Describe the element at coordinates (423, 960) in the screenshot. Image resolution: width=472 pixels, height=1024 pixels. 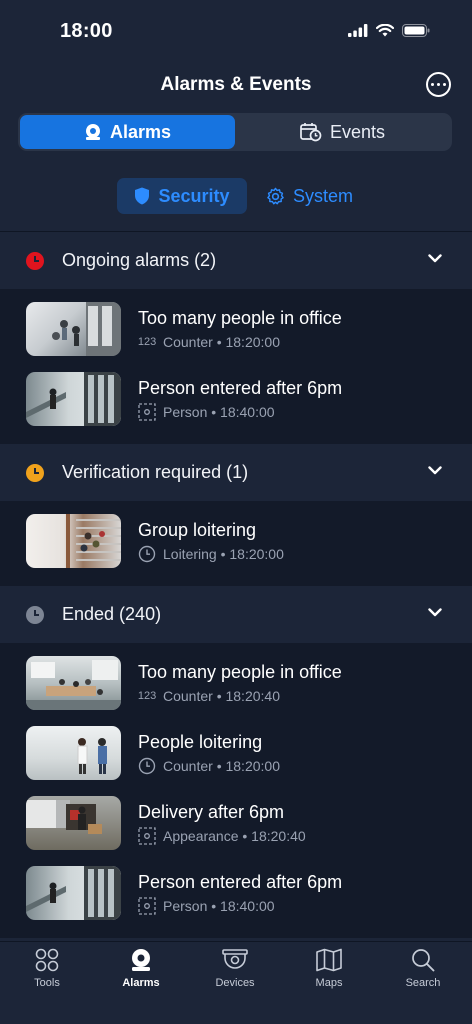
I see `search-icon` at that location.